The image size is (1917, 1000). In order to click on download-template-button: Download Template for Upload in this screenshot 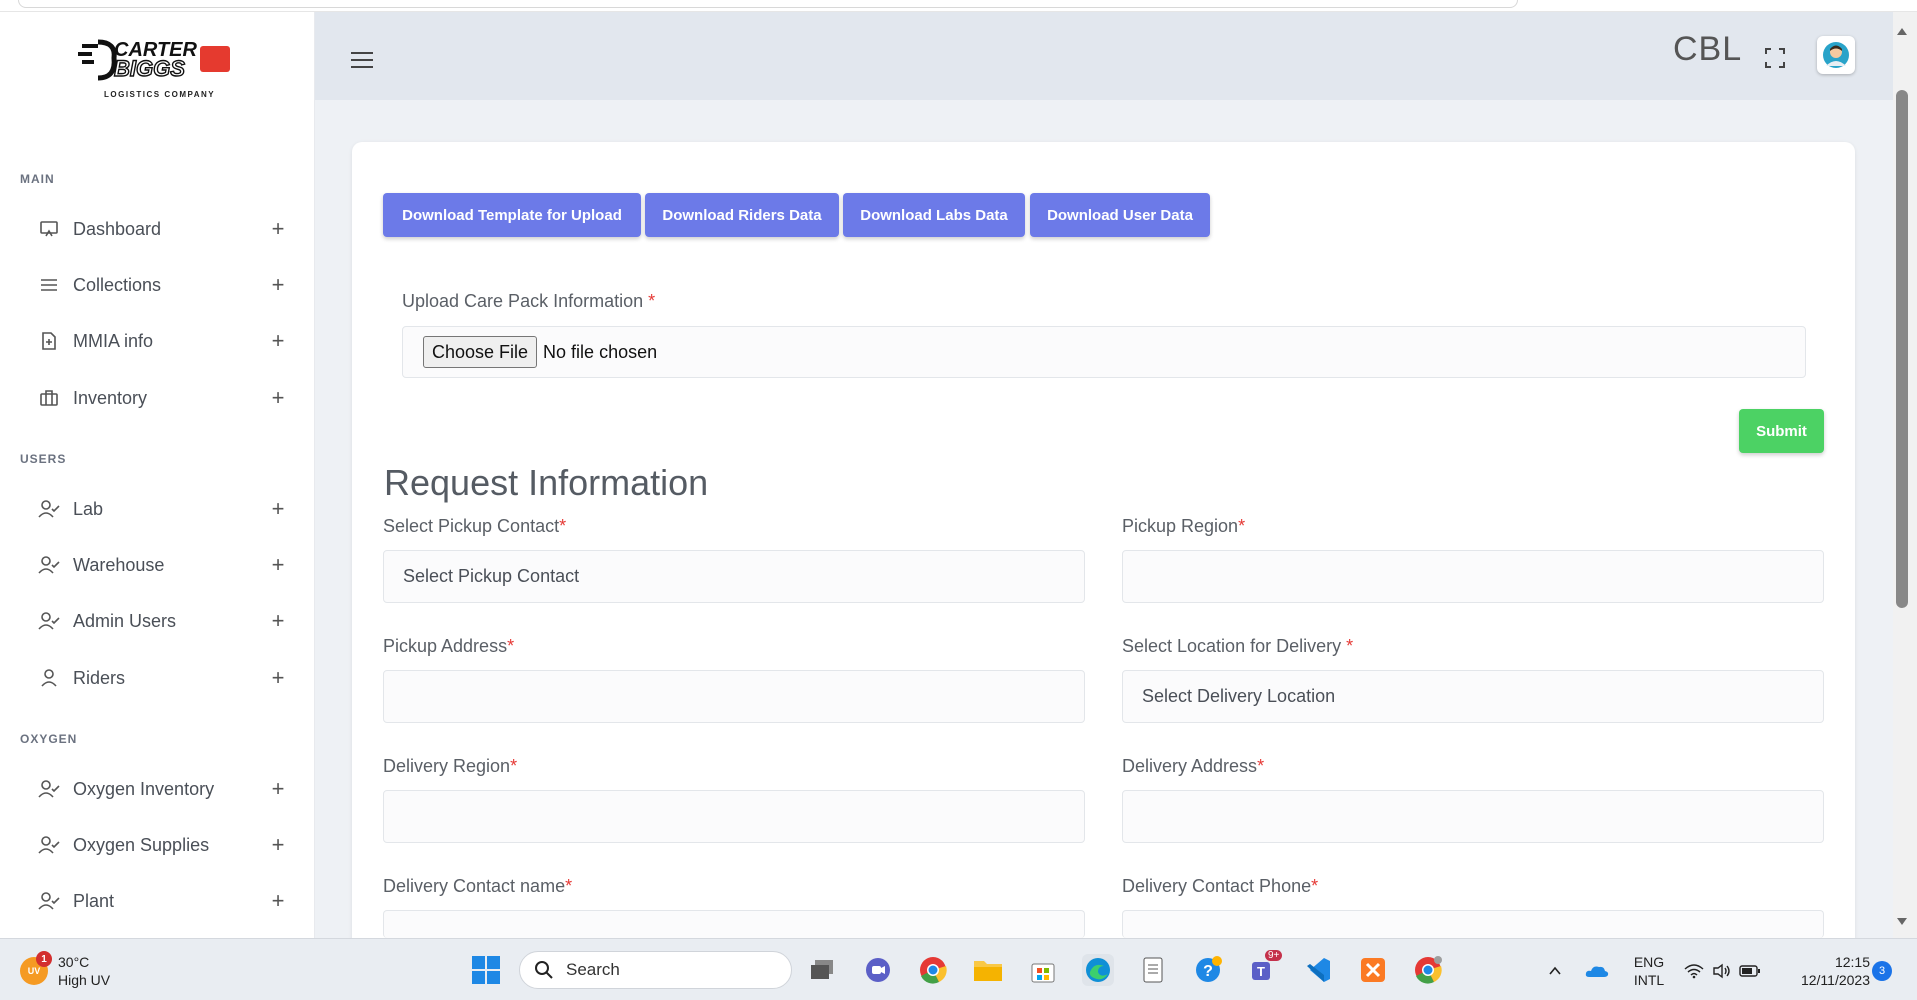, I will do `click(512, 215)`.